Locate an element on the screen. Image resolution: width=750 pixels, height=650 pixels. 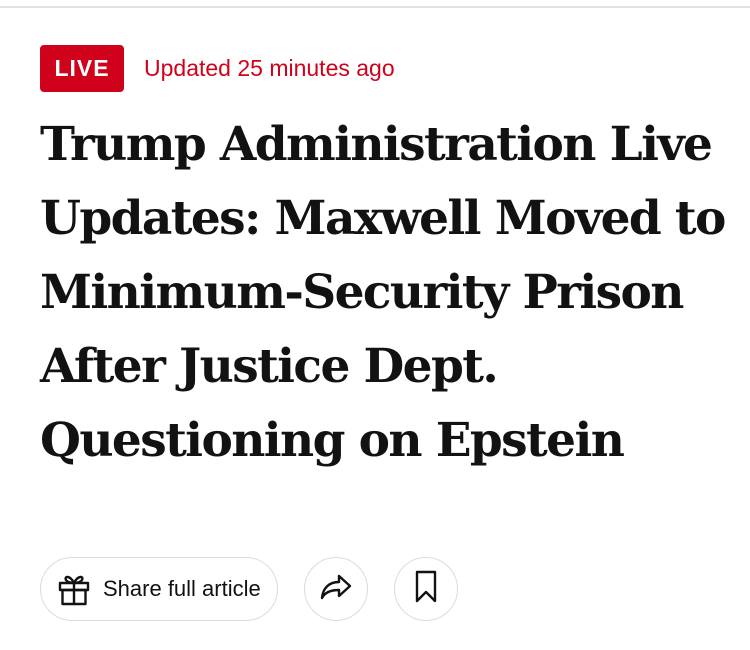
save-button is located at coordinates (425, 589).